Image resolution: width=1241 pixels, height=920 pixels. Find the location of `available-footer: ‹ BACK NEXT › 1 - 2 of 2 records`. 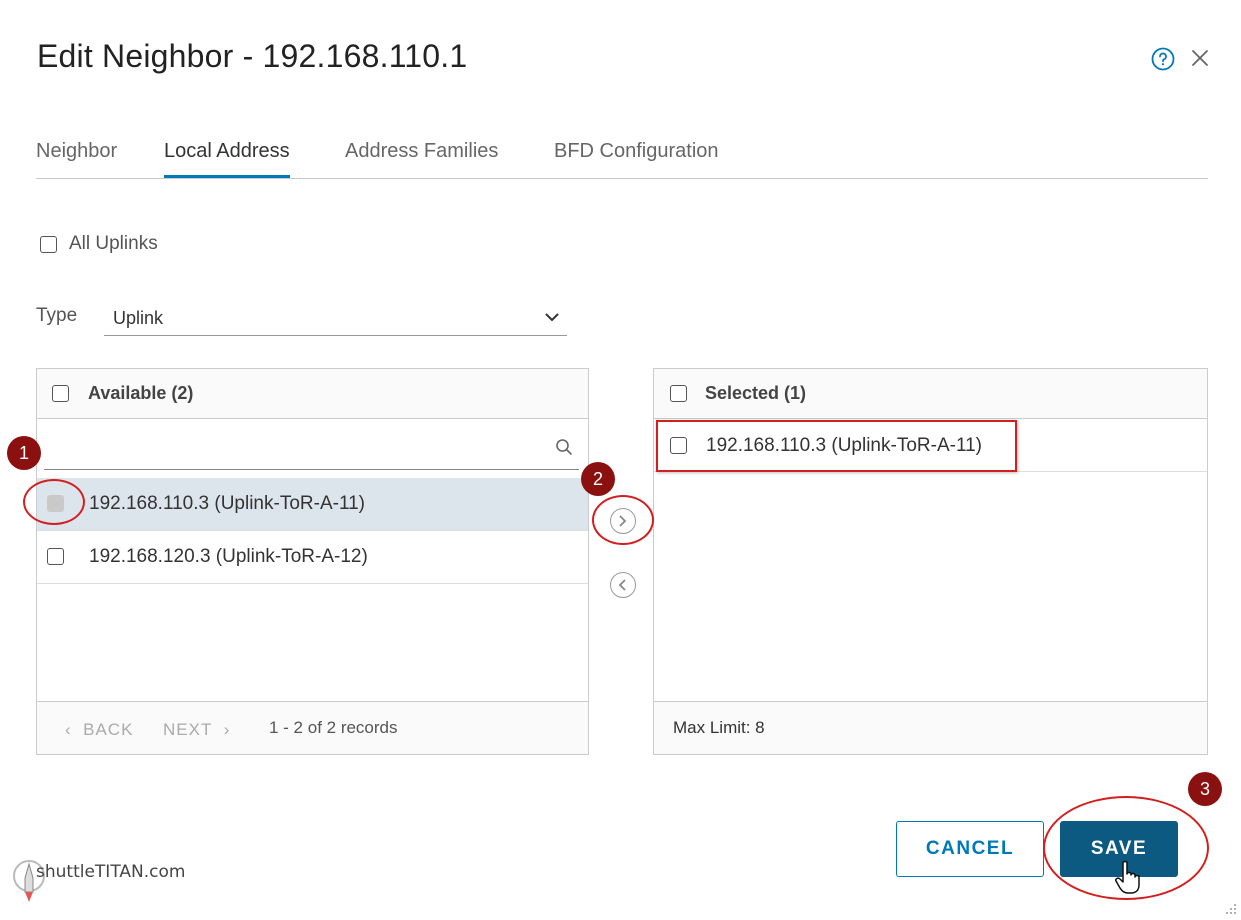

available-footer: ‹ BACK NEXT › 1 - 2 of 2 records is located at coordinates (312, 727).